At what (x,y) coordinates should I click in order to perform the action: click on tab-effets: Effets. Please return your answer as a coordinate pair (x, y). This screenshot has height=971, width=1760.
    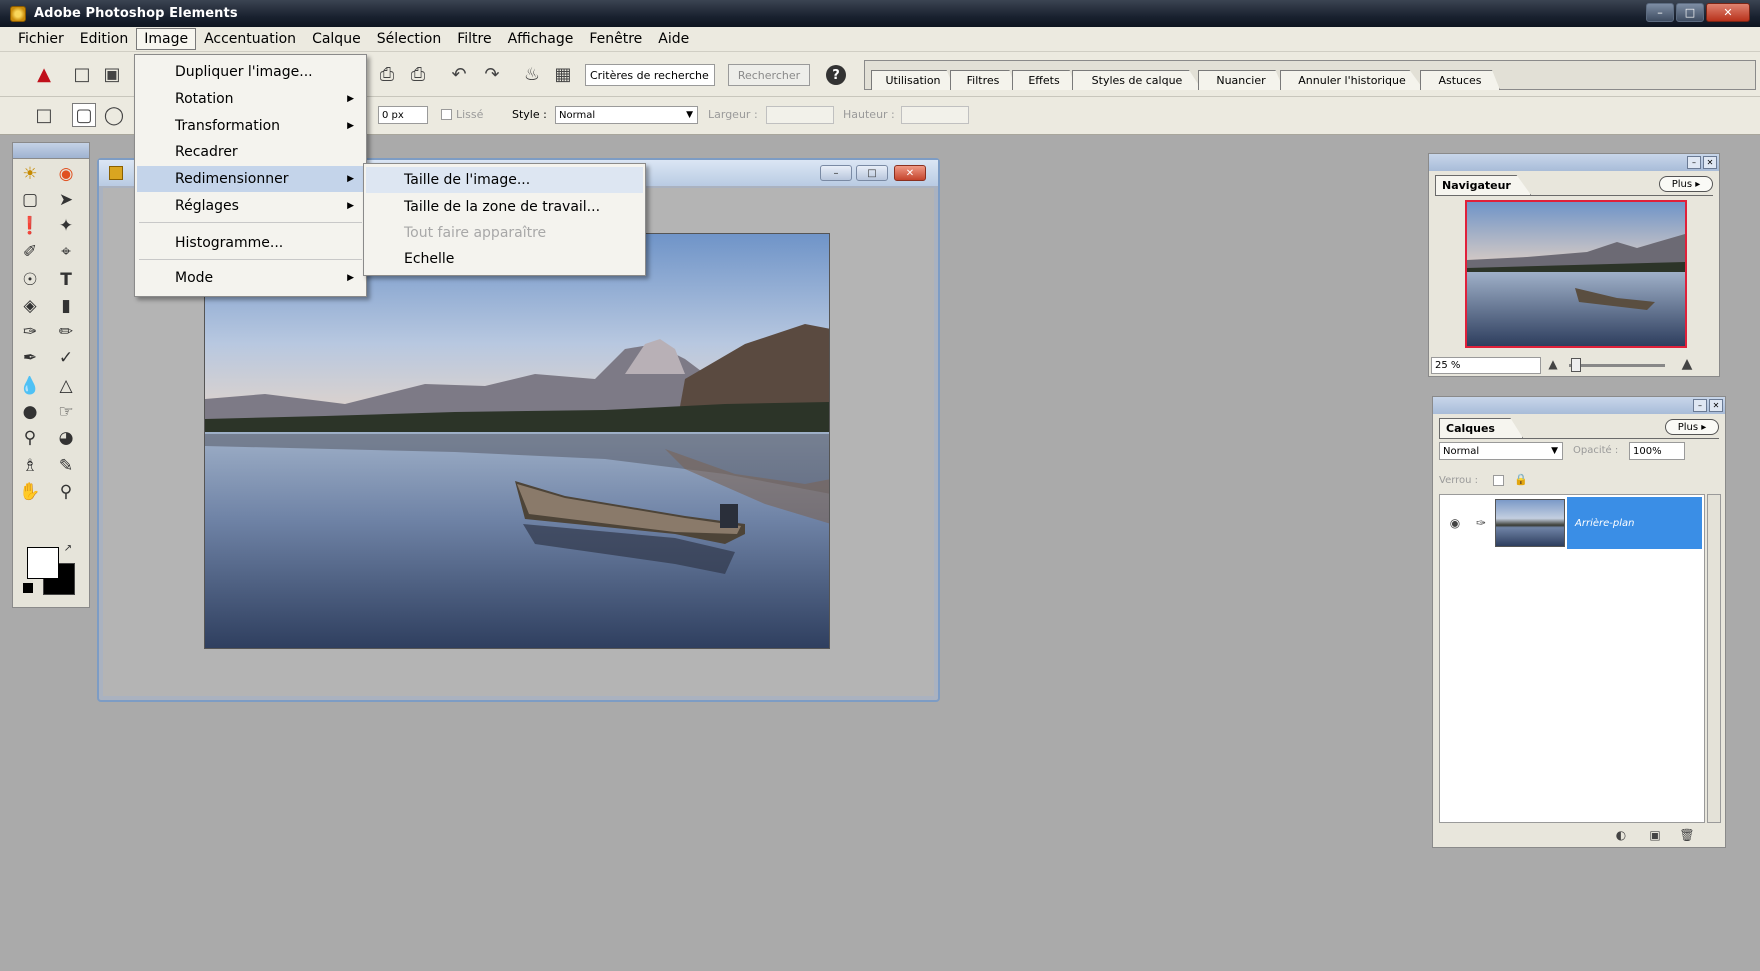
    Looking at the image, I should click on (1044, 80).